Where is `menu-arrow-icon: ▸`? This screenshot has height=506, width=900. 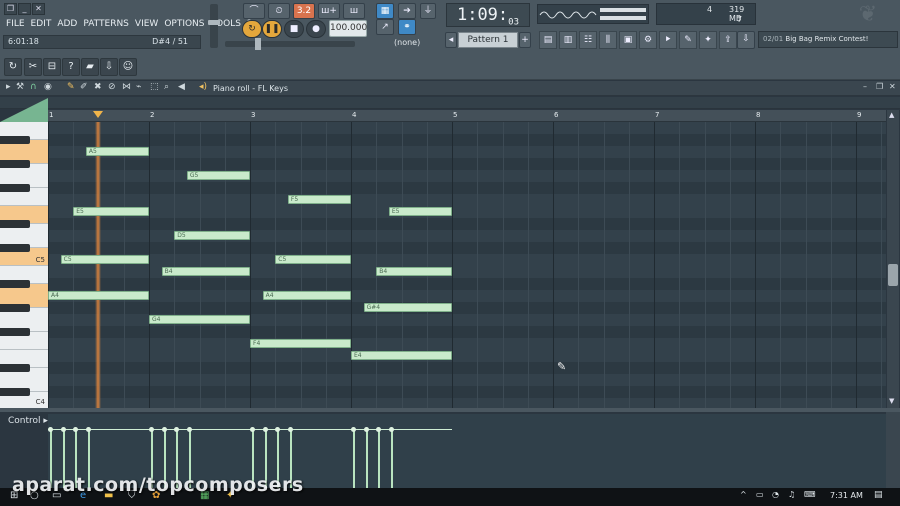
menu-arrow-icon: ▸ is located at coordinates (8, 87).